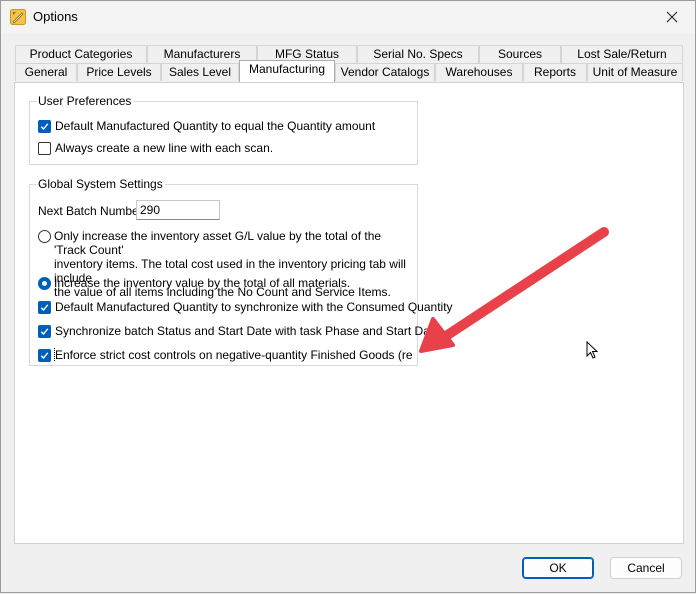 The height and width of the screenshot is (594, 696). Describe the element at coordinates (46, 72) in the screenshot. I see `tab-general: General` at that location.